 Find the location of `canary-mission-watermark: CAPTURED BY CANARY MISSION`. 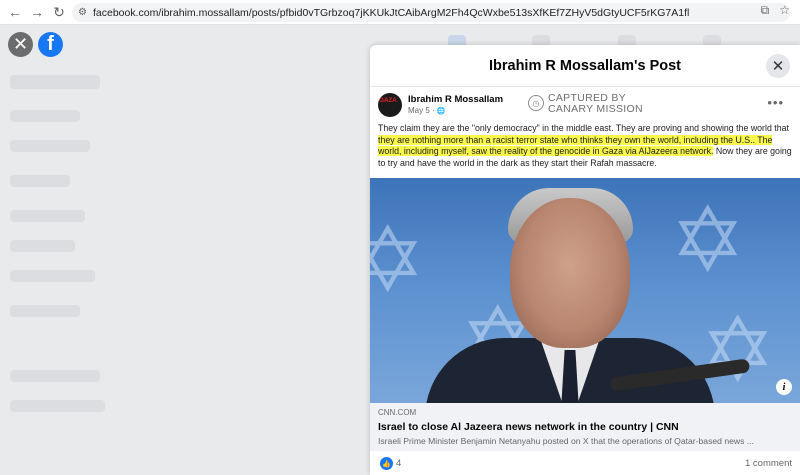

canary-mission-watermark: CAPTURED BY CANARY MISSION is located at coordinates (595, 104).